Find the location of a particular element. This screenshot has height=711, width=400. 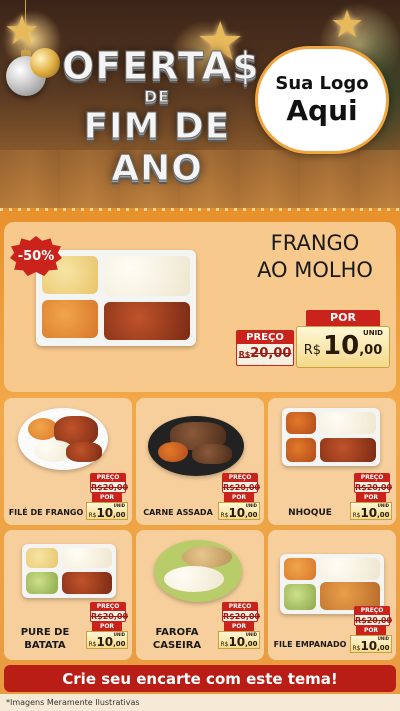

beef-portion is located at coordinates (212, 454).